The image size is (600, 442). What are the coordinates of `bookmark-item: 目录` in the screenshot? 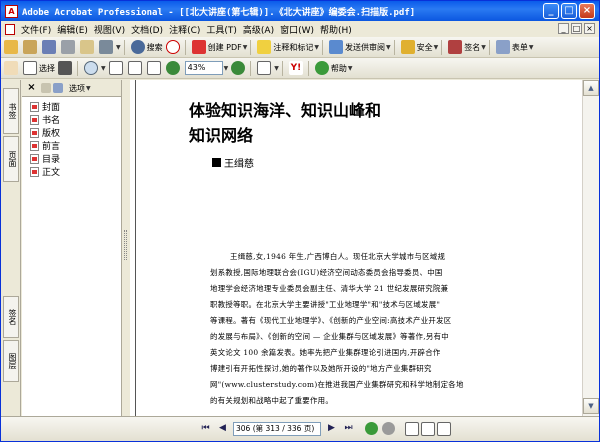 It's located at (71, 158).